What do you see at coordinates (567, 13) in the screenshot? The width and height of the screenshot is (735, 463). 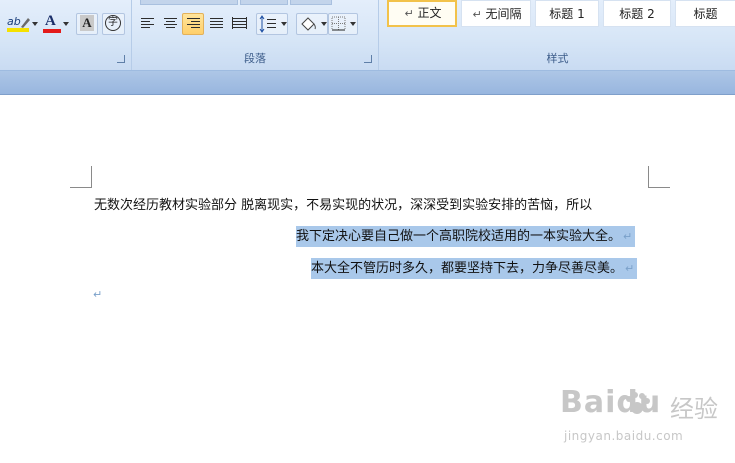 I see `style-heading-1: 标题 1` at bounding box center [567, 13].